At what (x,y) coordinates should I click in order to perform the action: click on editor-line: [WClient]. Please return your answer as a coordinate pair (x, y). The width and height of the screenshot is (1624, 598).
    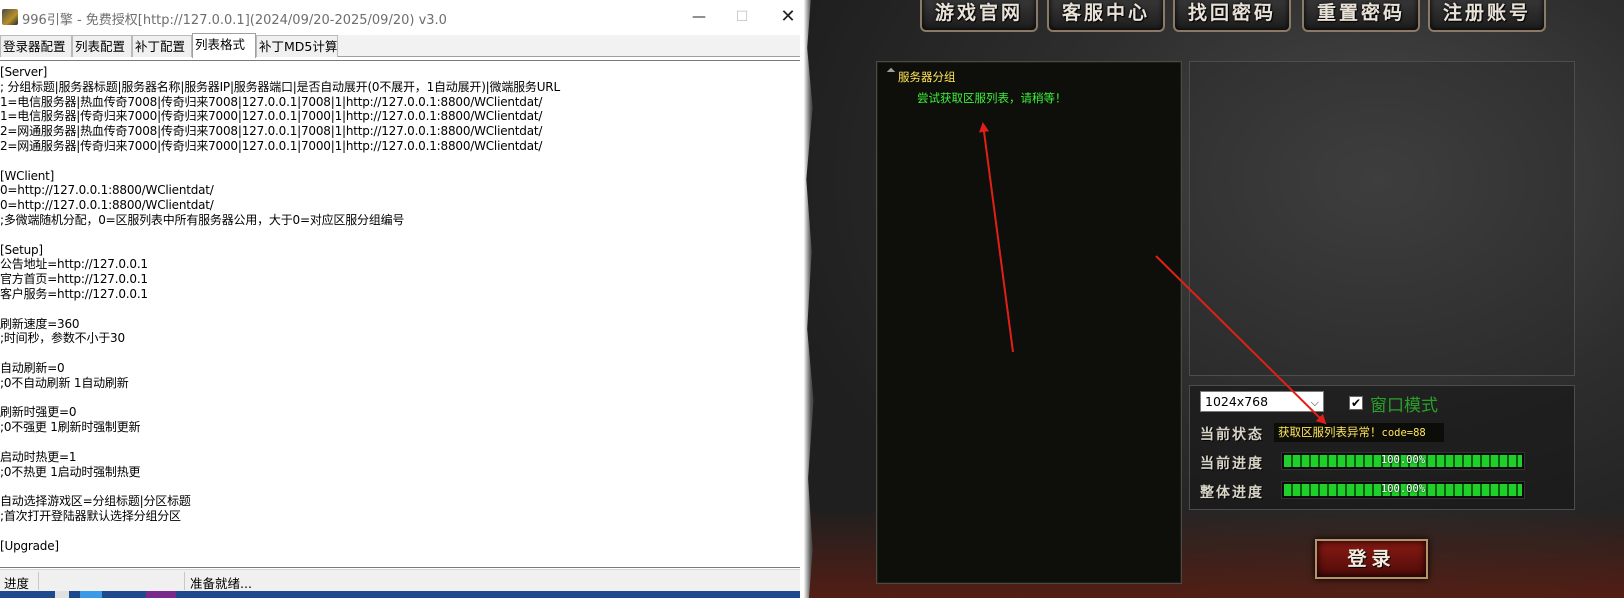
    Looking at the image, I should click on (27, 175).